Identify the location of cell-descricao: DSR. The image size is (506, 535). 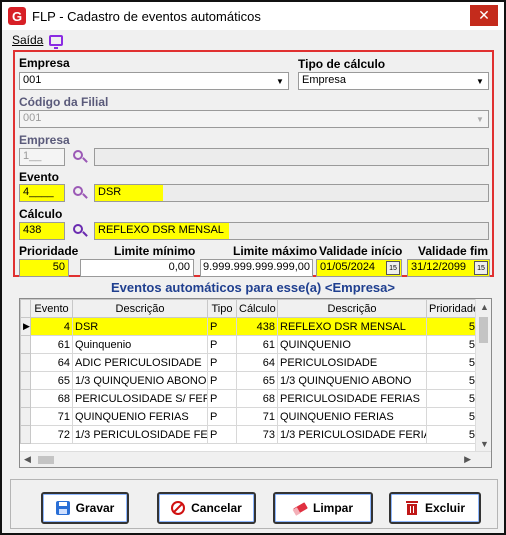
(140, 326).